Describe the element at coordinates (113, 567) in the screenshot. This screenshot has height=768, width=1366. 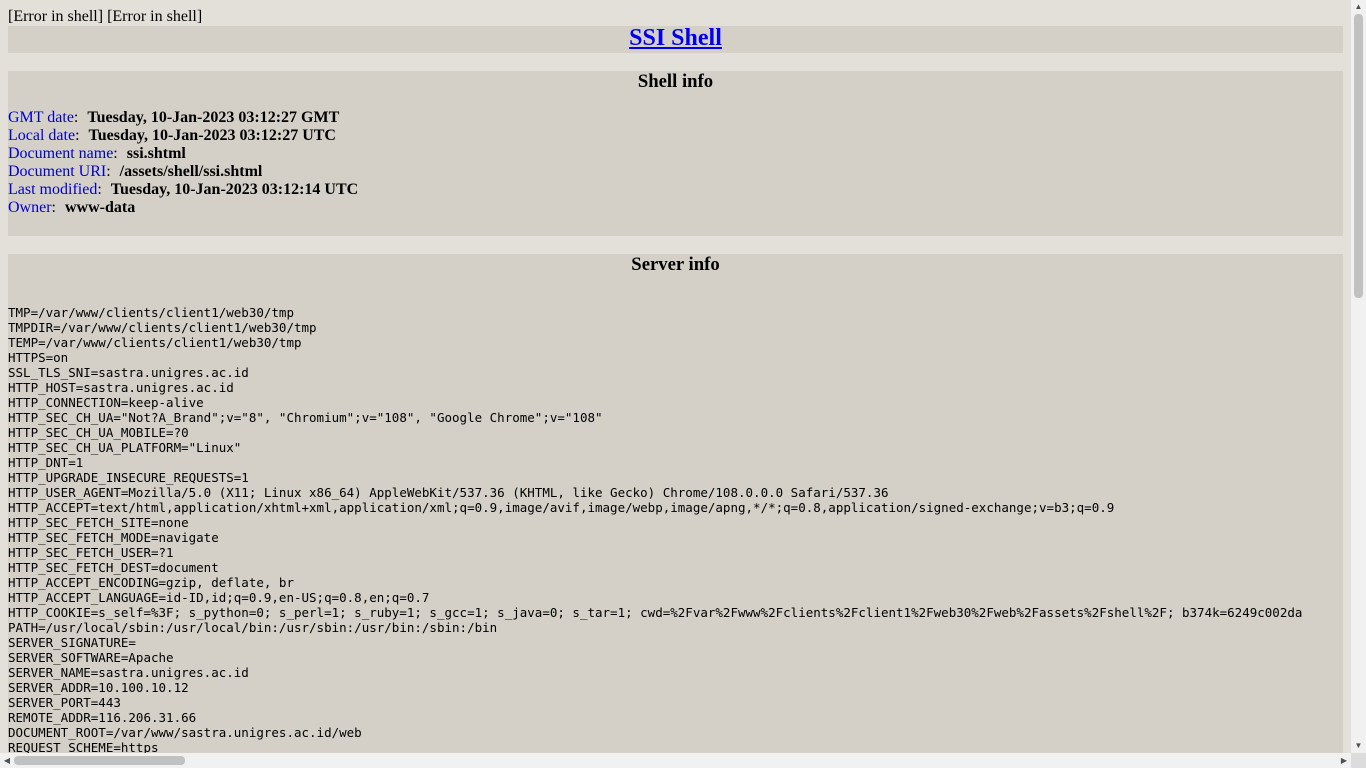
I see `env-line: HTTP_SEC_FETCH_DEST=document` at that location.